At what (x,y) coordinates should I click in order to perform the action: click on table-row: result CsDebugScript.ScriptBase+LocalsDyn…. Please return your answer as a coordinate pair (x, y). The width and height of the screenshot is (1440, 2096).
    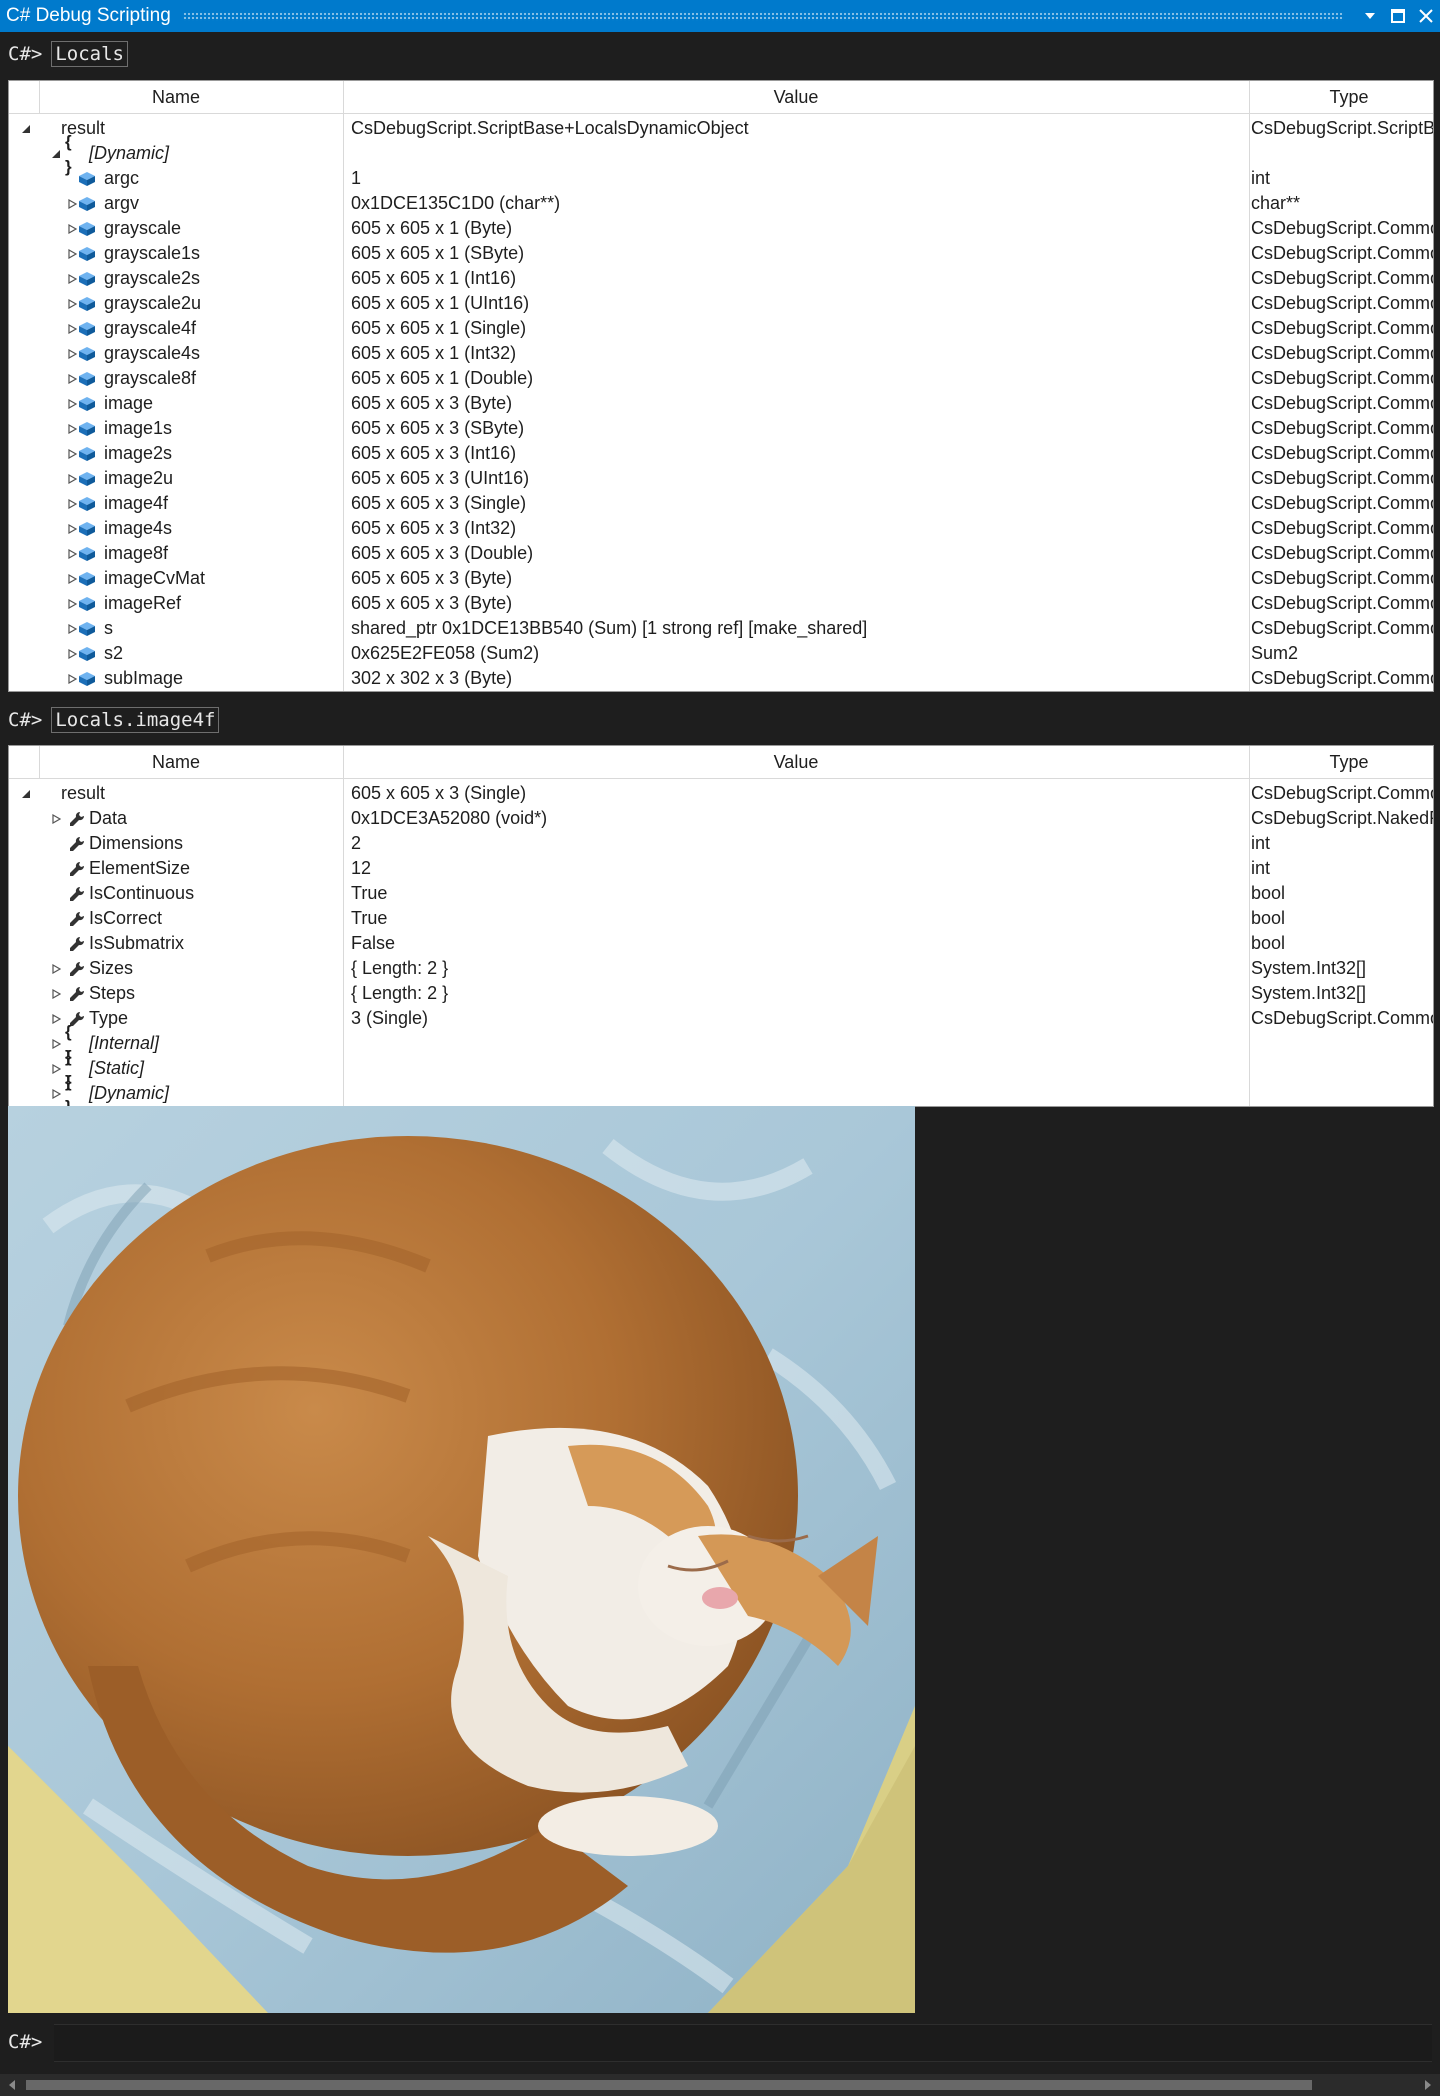
    Looking at the image, I should click on (721, 128).